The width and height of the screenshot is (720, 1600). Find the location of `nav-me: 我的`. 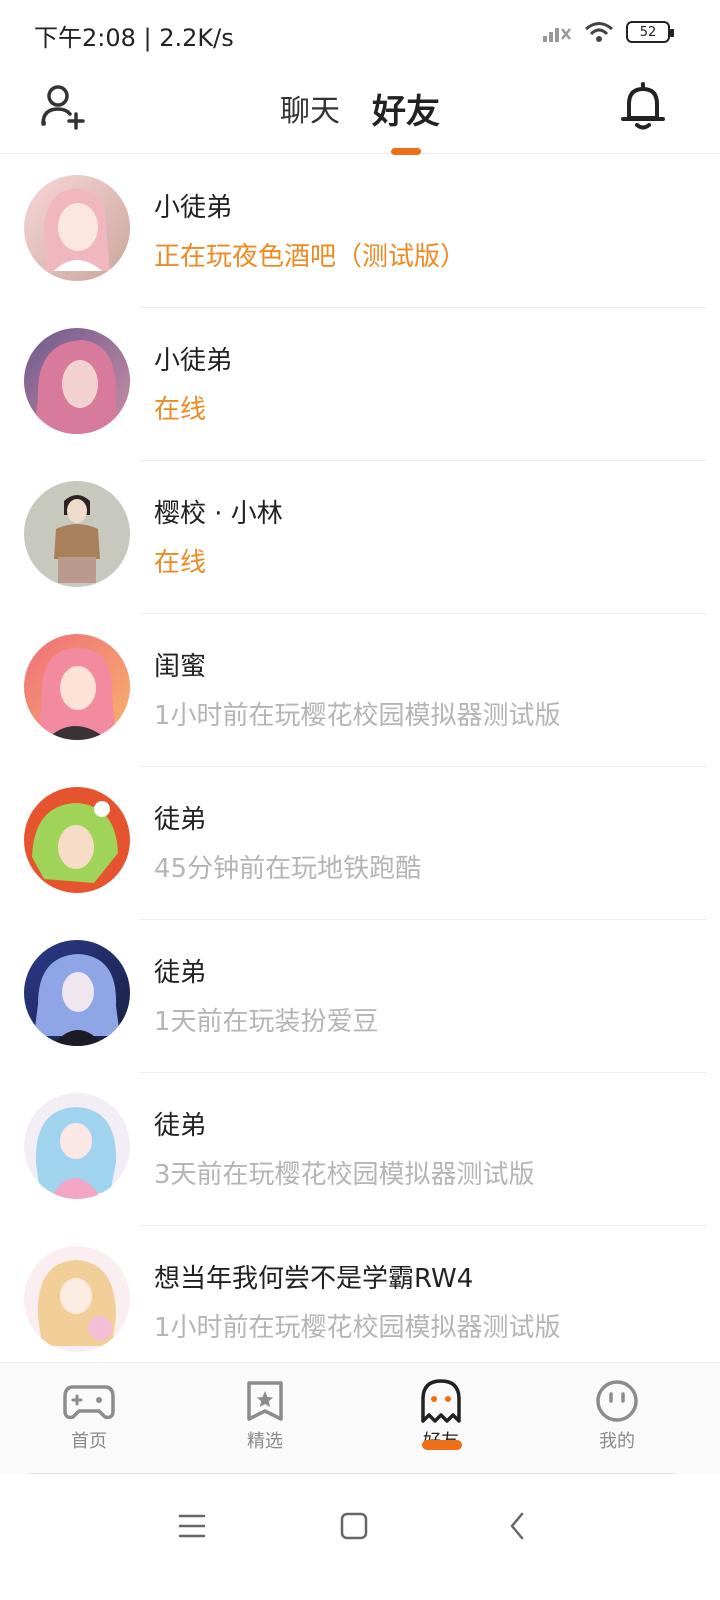

nav-me: 我的 is located at coordinates (617, 1416).